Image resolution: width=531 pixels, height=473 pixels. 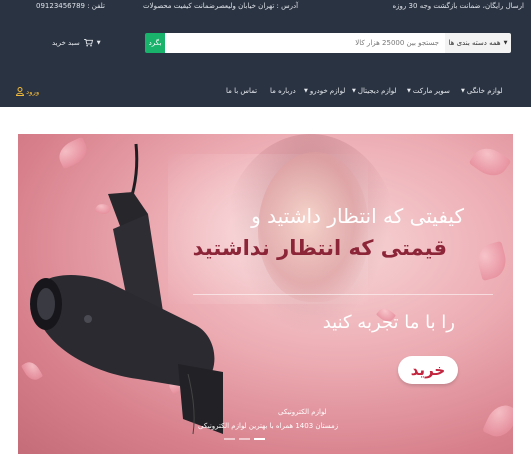 What do you see at coordinates (305, 43) in the screenshot?
I see `search-input` at bounding box center [305, 43].